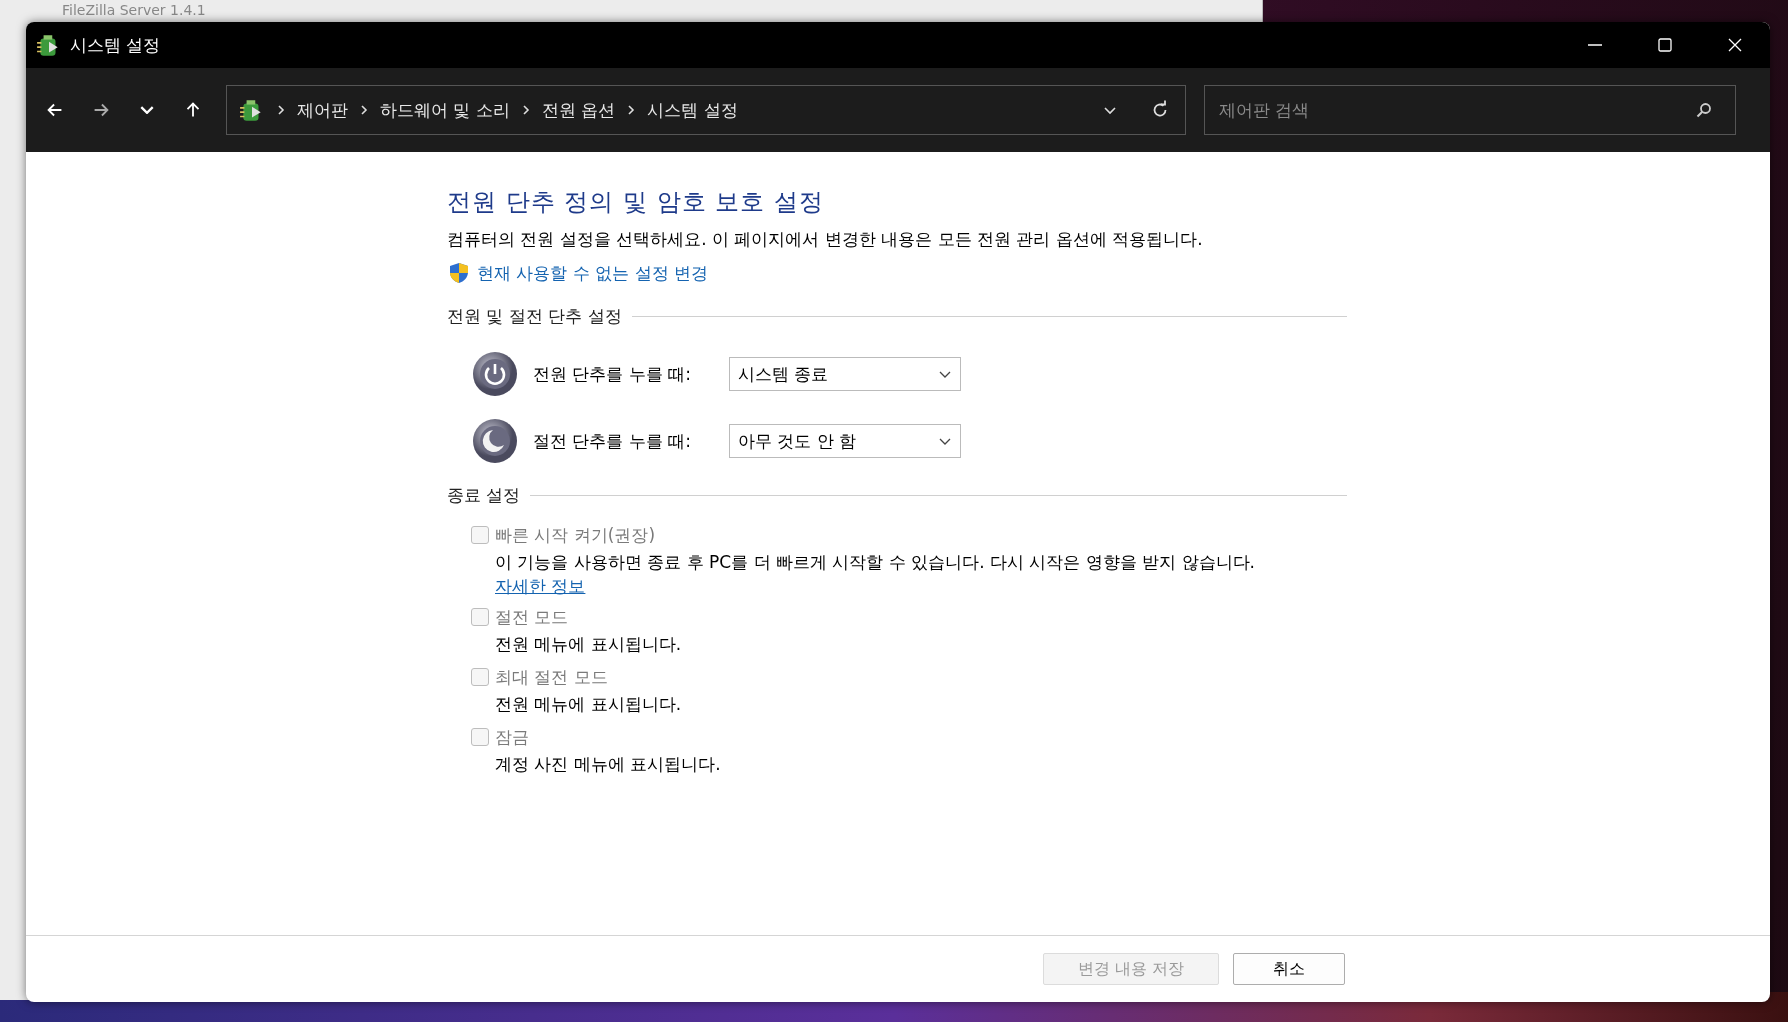 This screenshot has width=1788, height=1022. I want to click on moon-icon, so click(495, 441).